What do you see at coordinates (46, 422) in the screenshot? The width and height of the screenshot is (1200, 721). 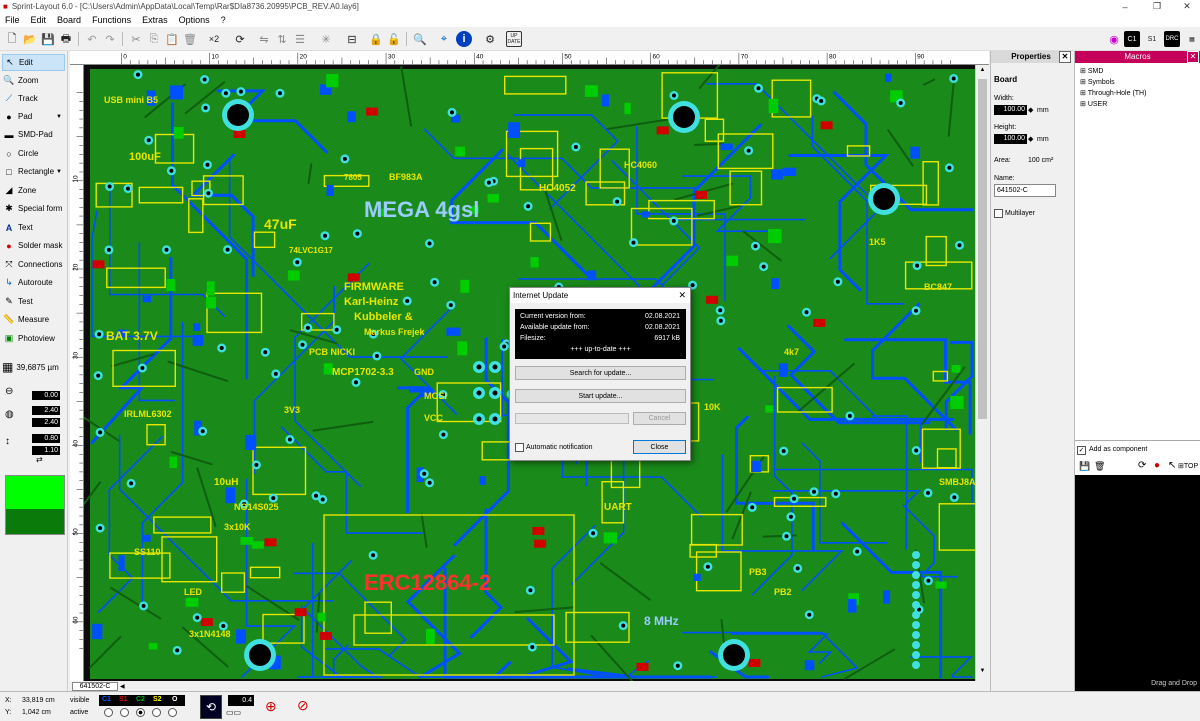 I see `pad-inner-input: 2.40` at bounding box center [46, 422].